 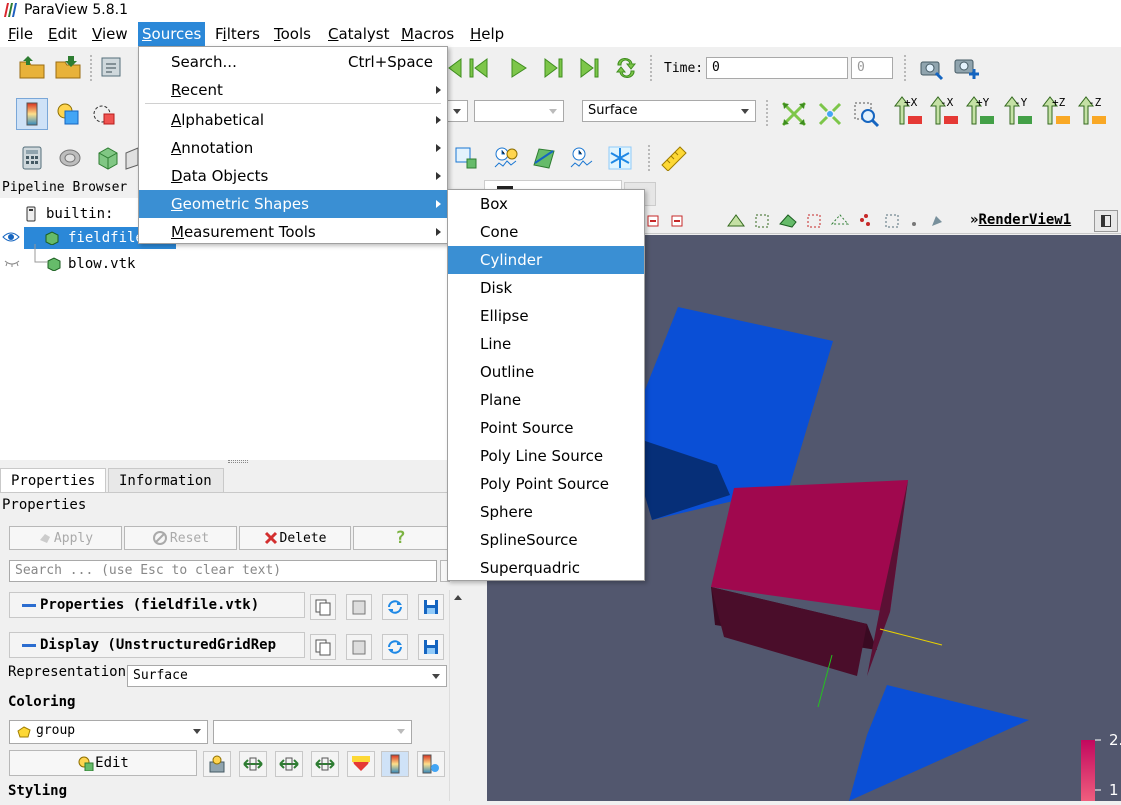 What do you see at coordinates (68, 67) in the screenshot?
I see `save-data-button` at bounding box center [68, 67].